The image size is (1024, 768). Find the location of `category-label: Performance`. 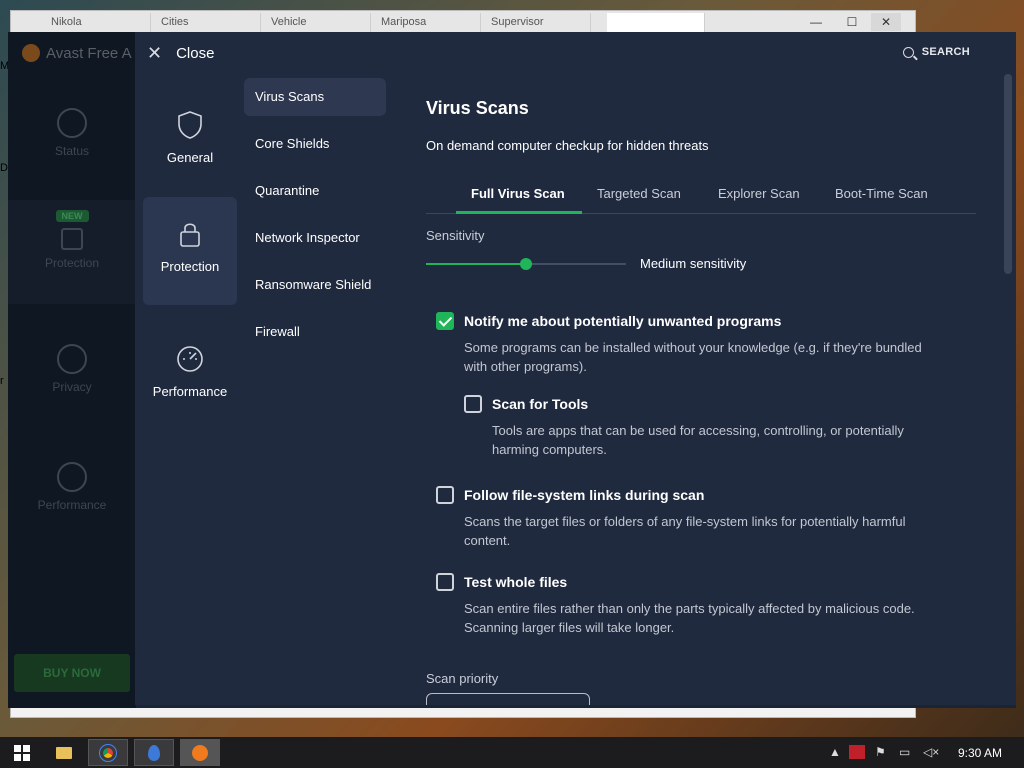

category-label: Performance is located at coordinates (190, 391).